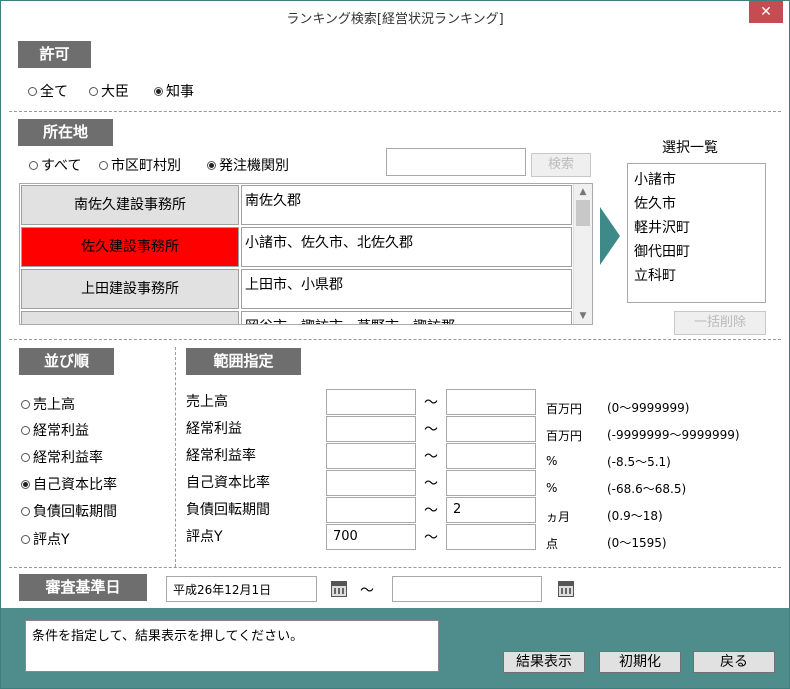 The height and width of the screenshot is (689, 790). I want to click on office-cell: 南佐久建設事務所, so click(130, 205).